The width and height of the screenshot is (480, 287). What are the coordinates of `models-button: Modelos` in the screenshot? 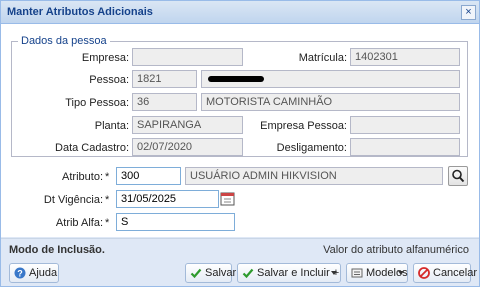 It's located at (377, 273).